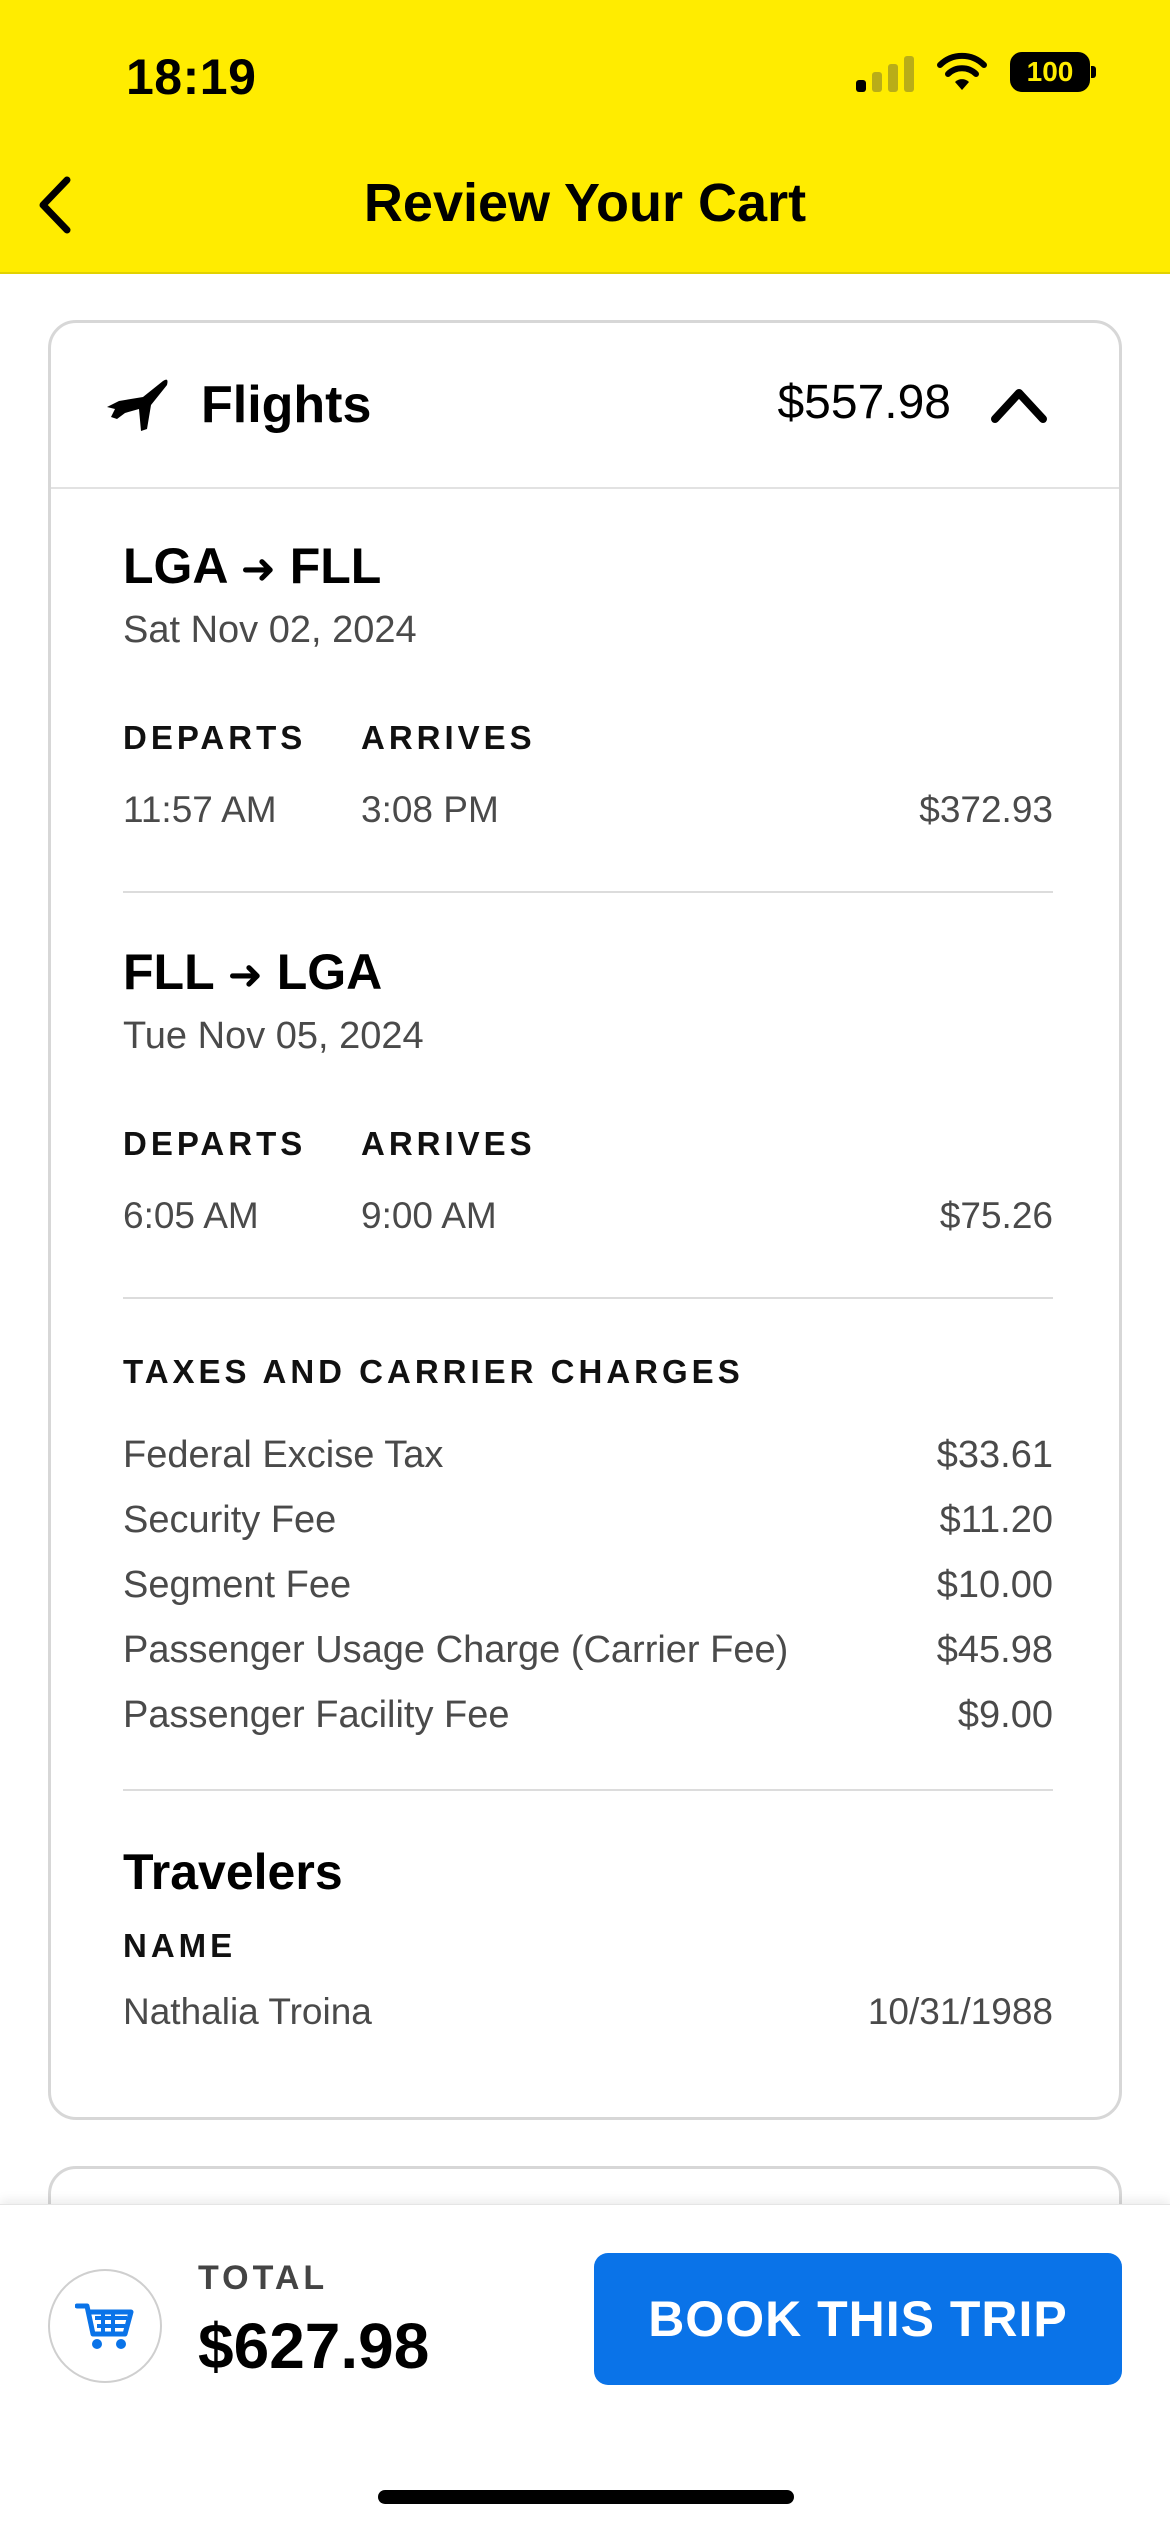 Image resolution: width=1170 pixels, height=2532 pixels. I want to click on checkout-bar: TOTAL $627.98 BOOK THIS TRIP, so click(585, 2368).